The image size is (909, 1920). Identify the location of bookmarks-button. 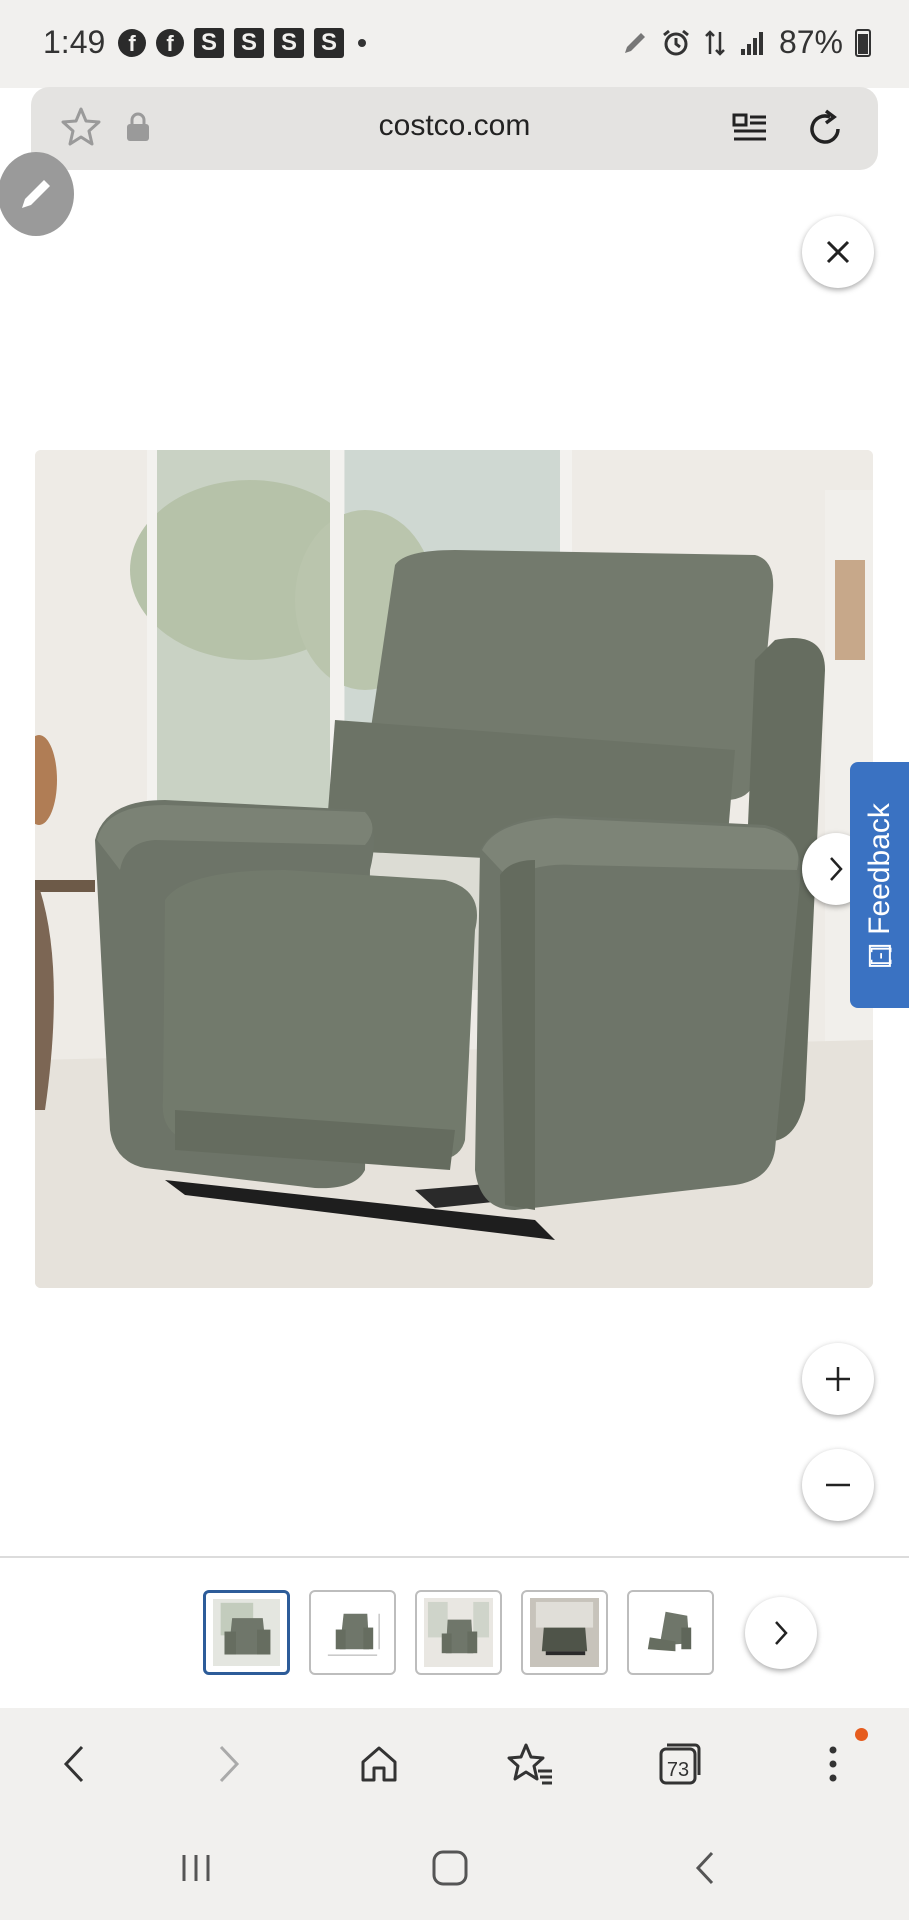
(530, 1764).